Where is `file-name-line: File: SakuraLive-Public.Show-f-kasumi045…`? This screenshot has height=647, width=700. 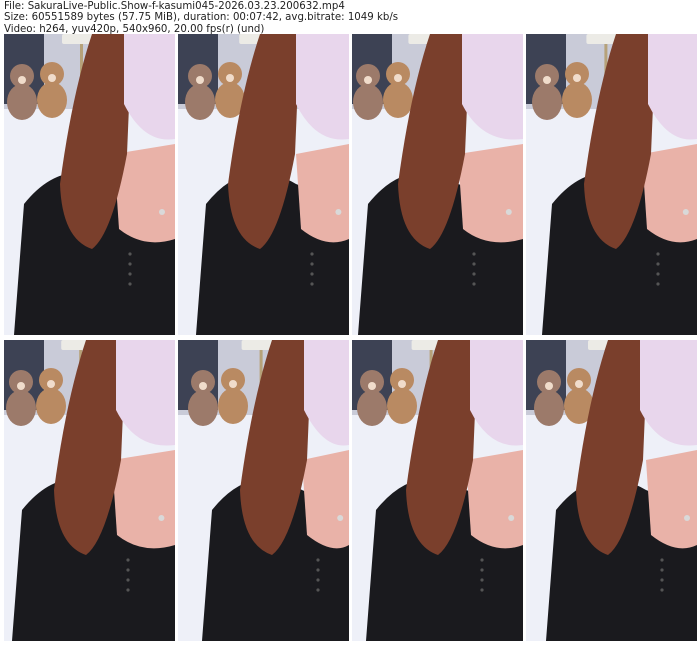
file-name-line: File: SakuraLive-Public.Show-f-kasumi045… is located at coordinates (174, 6).